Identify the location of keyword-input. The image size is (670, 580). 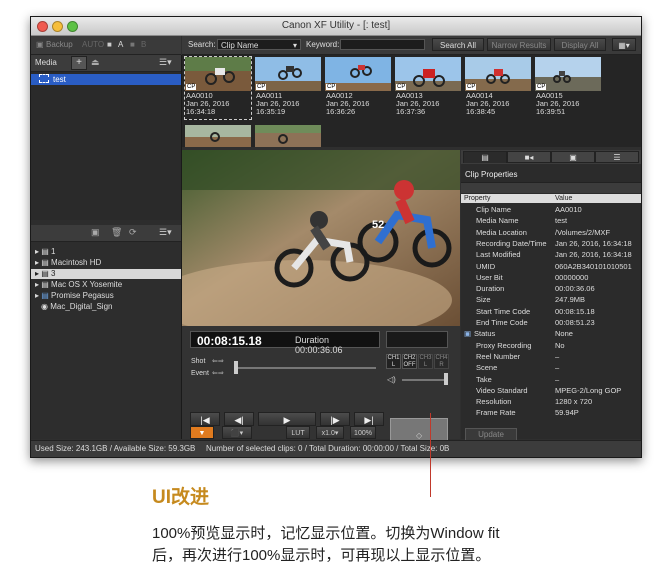
(382, 44).